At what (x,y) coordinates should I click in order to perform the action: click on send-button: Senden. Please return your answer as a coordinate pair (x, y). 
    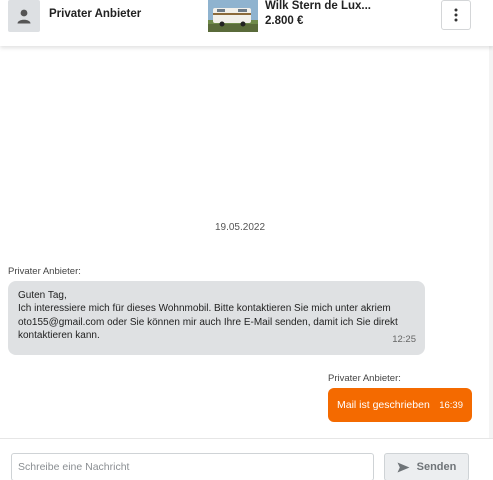
    Looking at the image, I should click on (426, 466).